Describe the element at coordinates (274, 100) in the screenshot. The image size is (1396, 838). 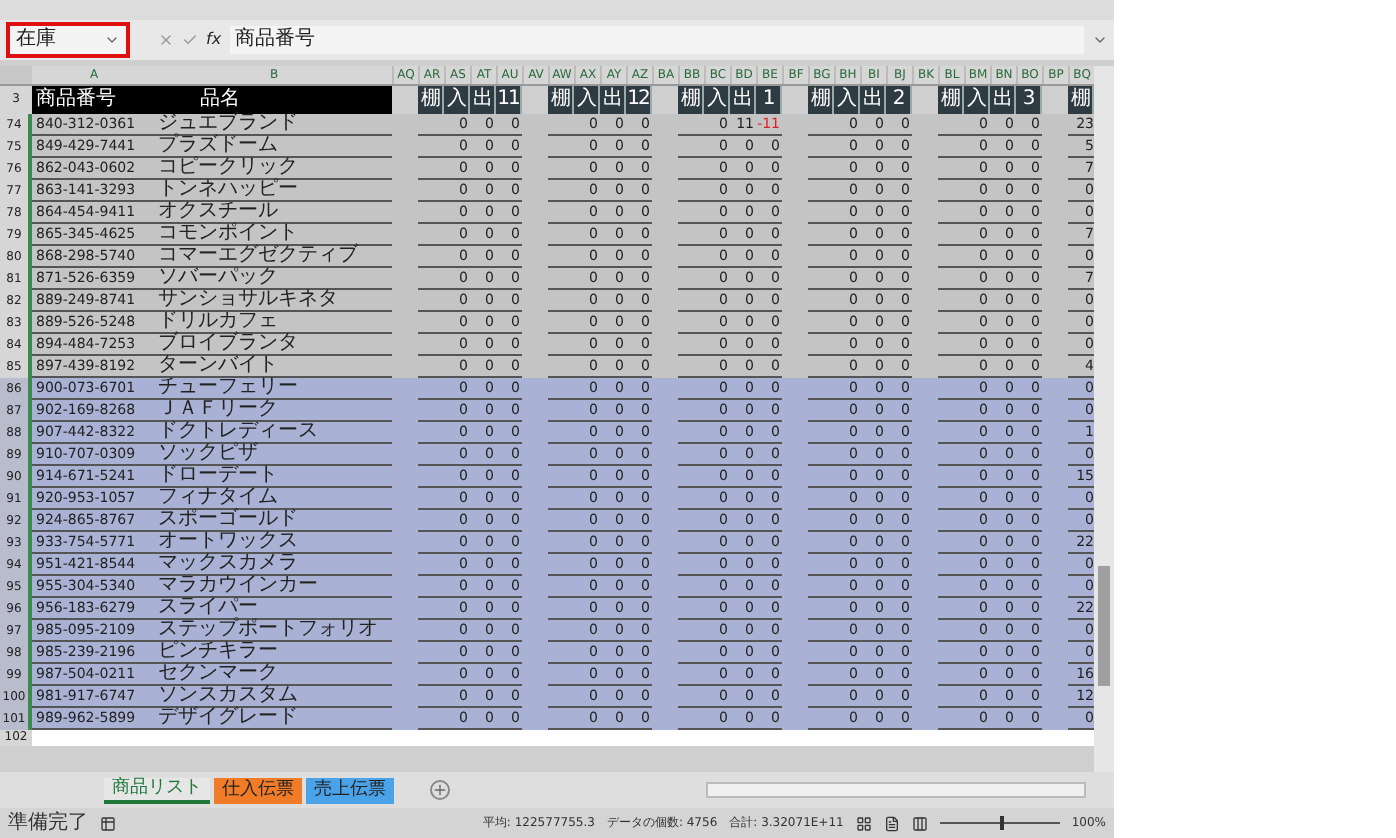
I see `header-cell: 品名` at that location.